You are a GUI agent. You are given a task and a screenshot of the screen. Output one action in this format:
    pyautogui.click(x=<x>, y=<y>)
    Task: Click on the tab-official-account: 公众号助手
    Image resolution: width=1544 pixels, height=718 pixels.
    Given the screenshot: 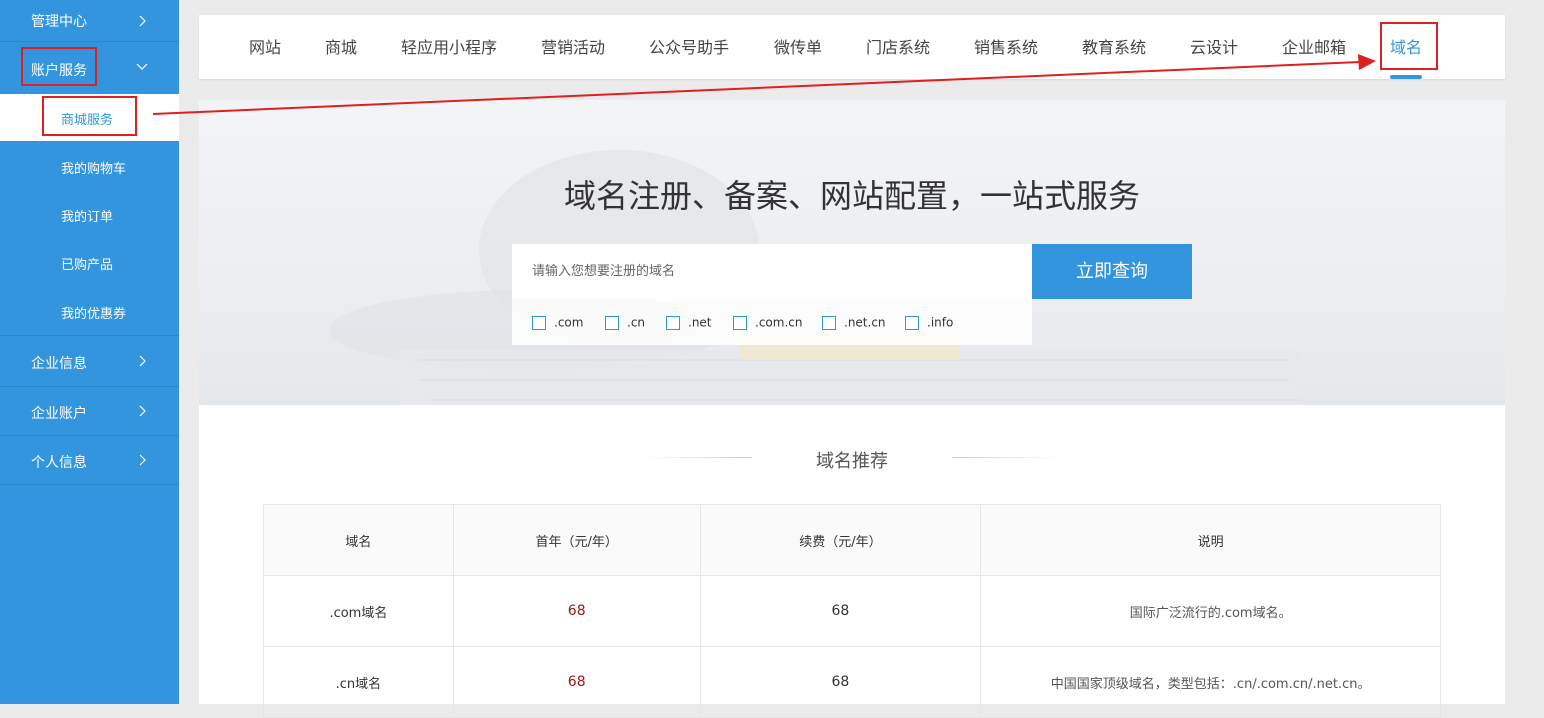 What is the action you would take?
    pyautogui.click(x=689, y=47)
    